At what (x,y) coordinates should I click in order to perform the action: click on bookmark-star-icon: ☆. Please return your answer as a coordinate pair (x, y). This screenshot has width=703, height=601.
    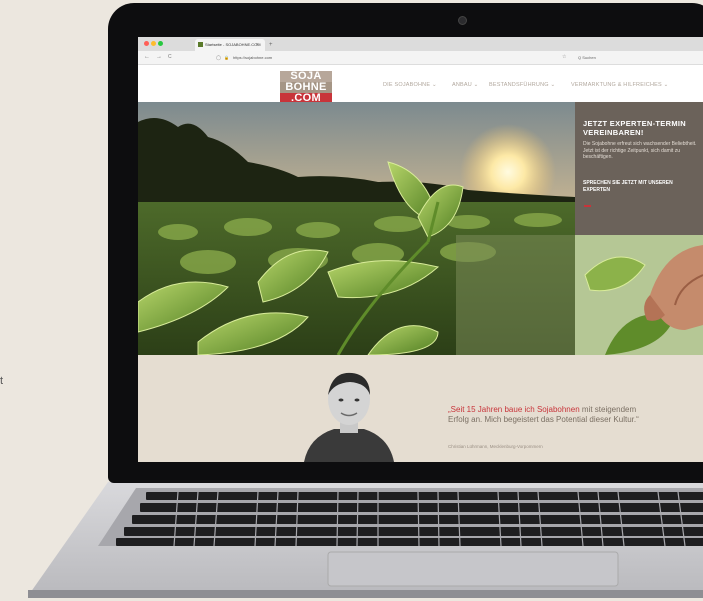
    Looking at the image, I should click on (564, 57).